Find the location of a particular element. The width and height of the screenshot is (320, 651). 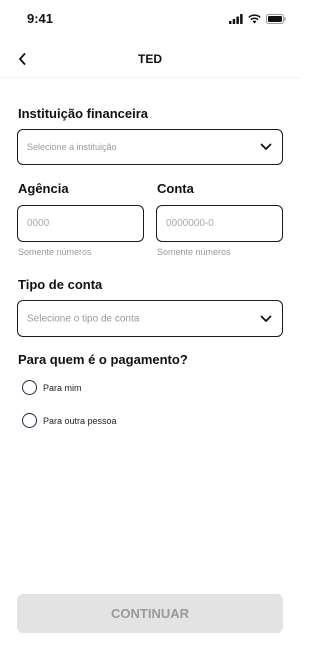

cellular-signal-icon is located at coordinates (236, 19).